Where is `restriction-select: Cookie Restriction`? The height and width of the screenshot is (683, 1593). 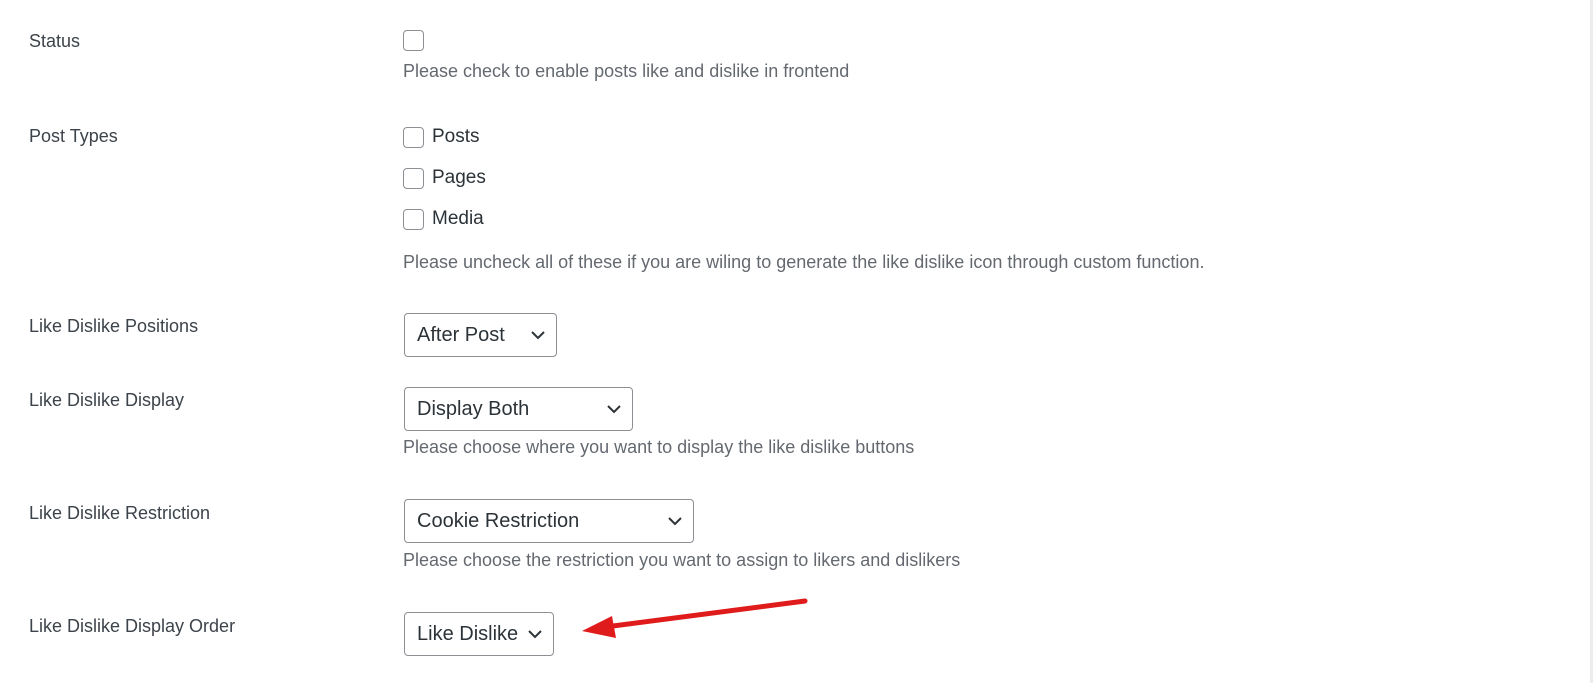 restriction-select: Cookie Restriction is located at coordinates (549, 521).